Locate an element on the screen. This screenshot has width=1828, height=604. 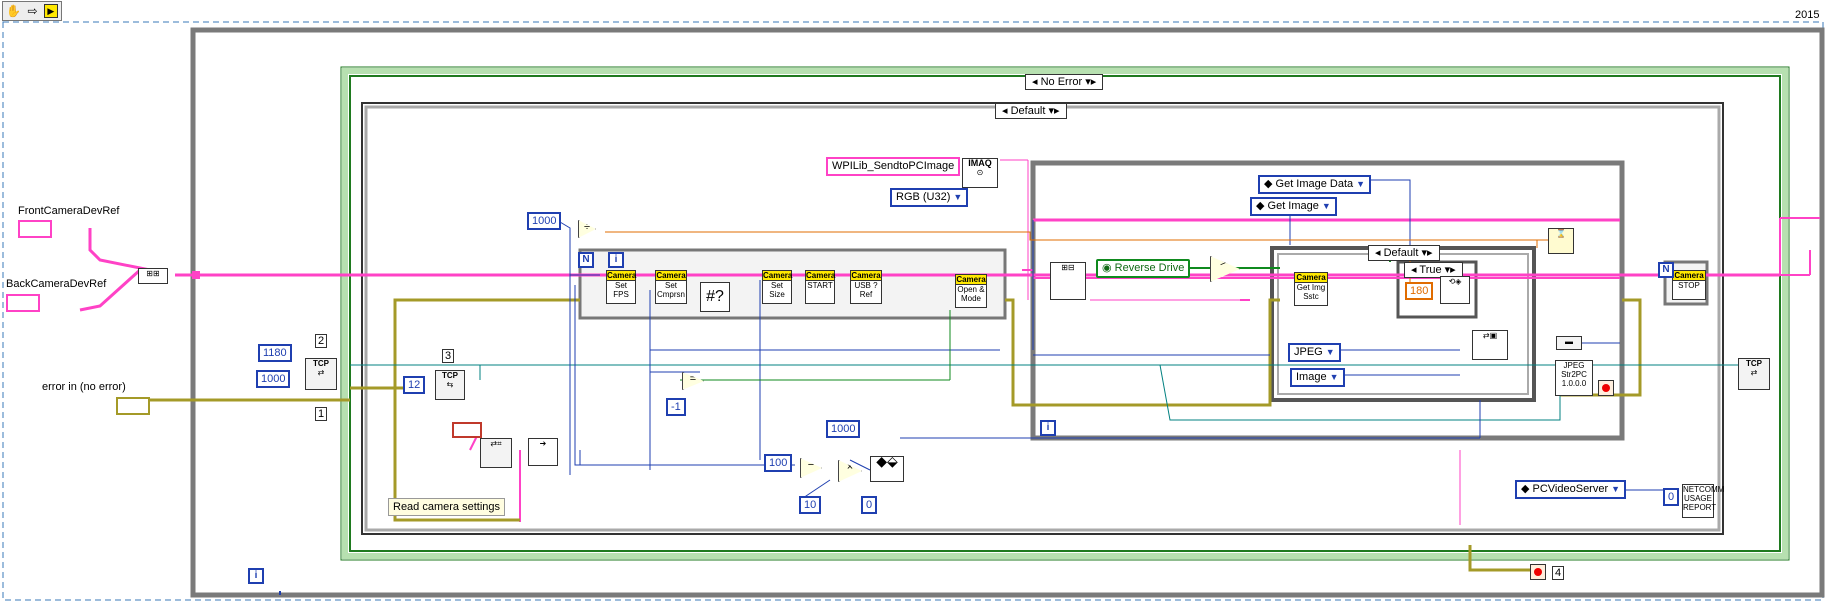
error-handler-node: #? is located at coordinates (715, 297).